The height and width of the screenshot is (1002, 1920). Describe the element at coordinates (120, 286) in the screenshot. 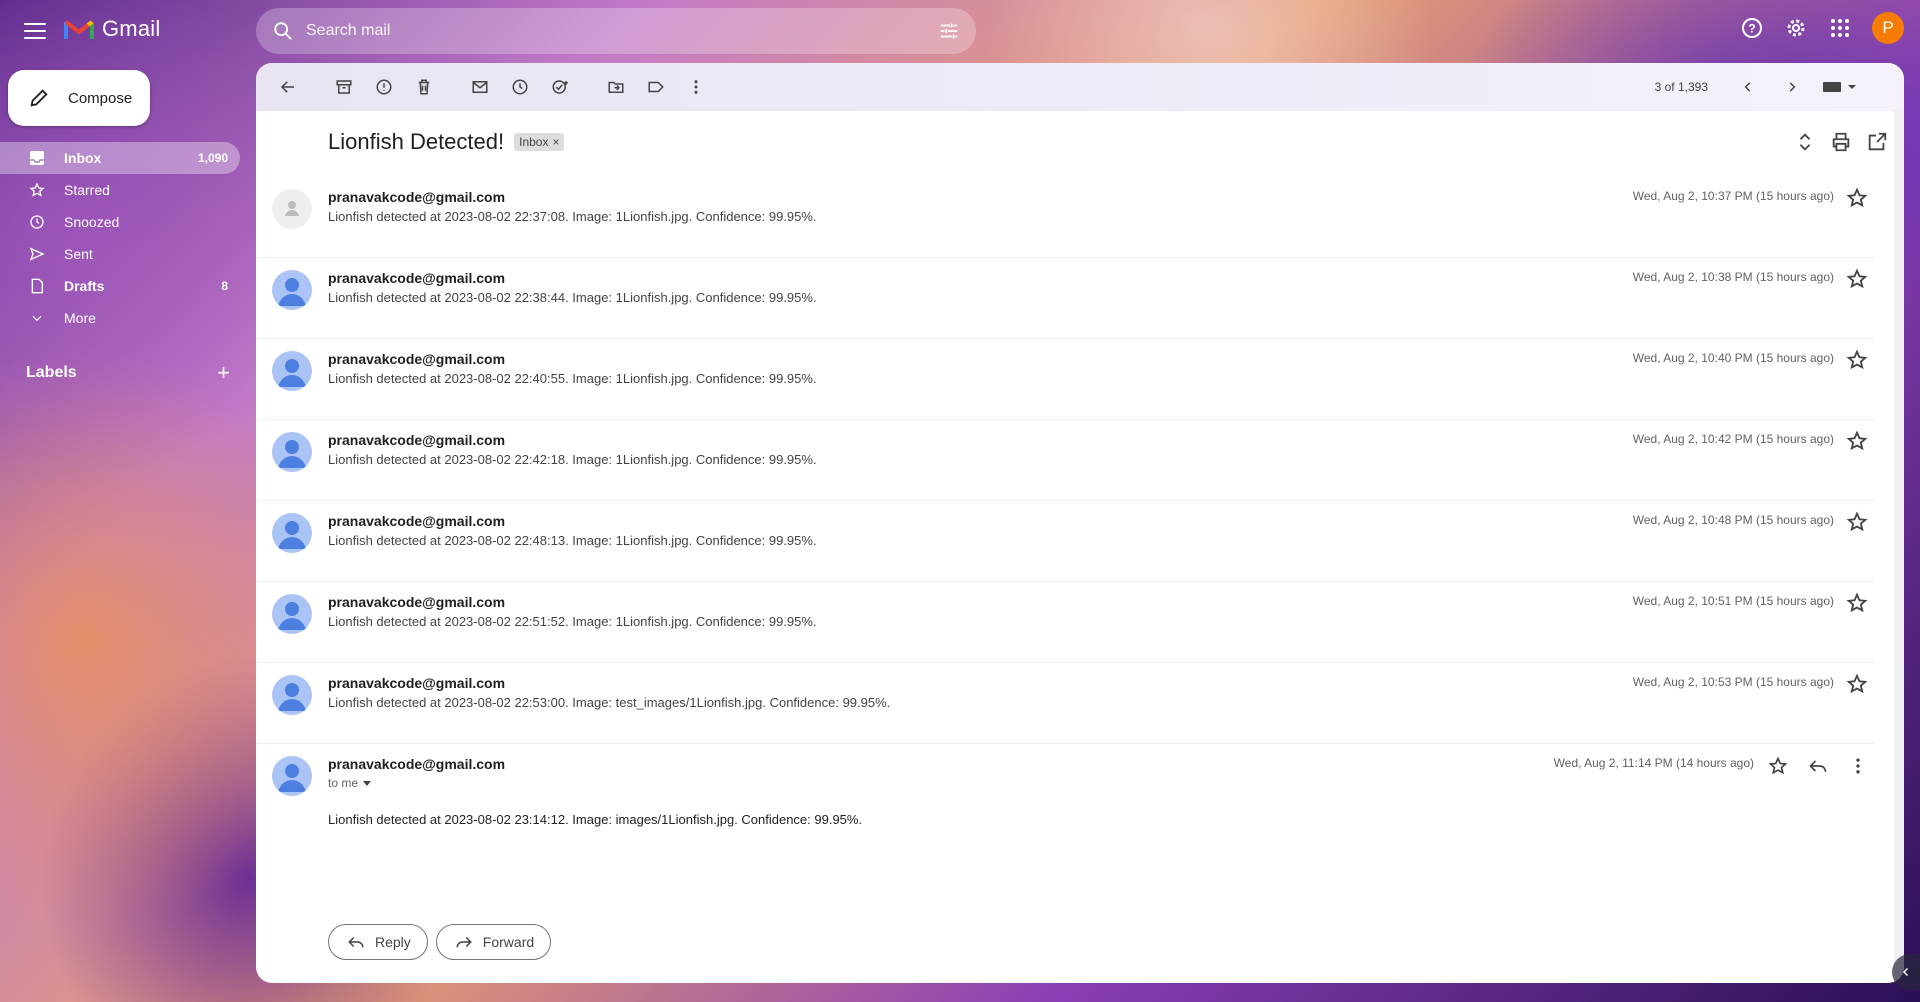

I see `sidebar-item-drafts: Drafts 8` at that location.